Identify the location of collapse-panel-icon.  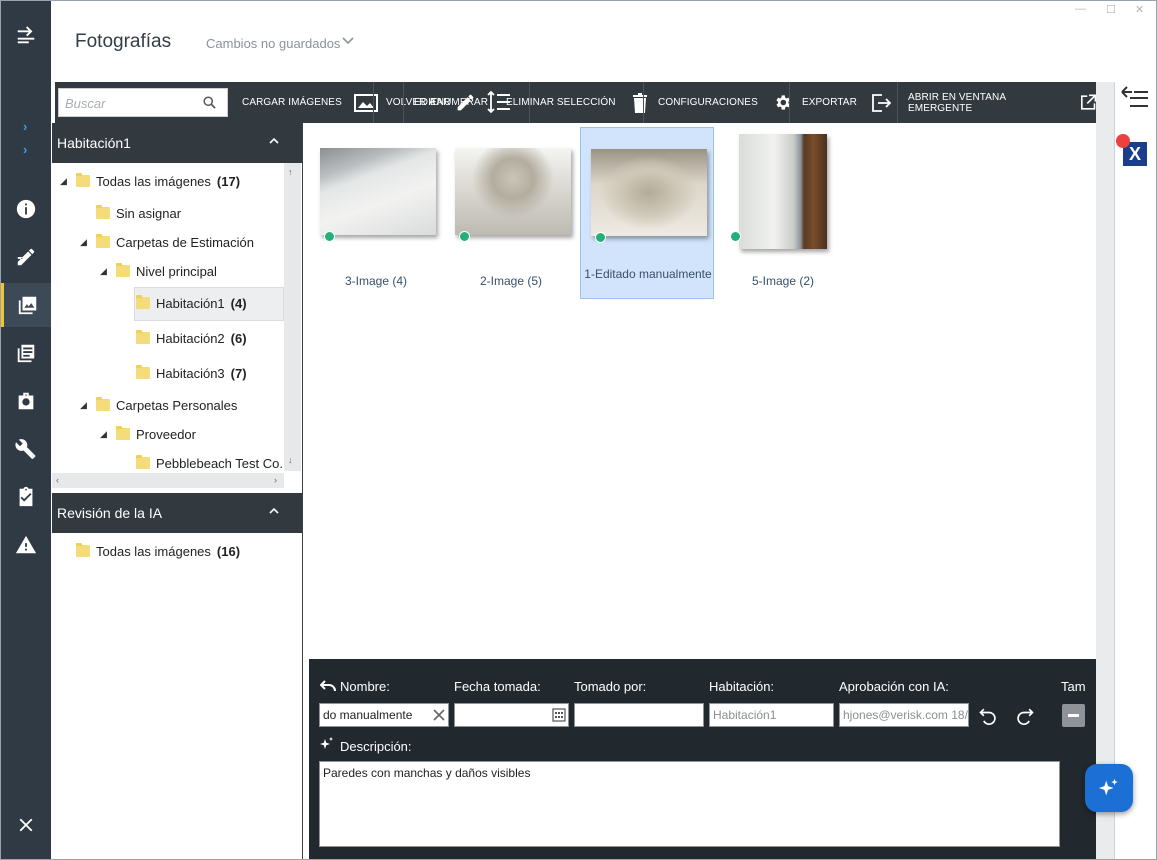
(1135, 98).